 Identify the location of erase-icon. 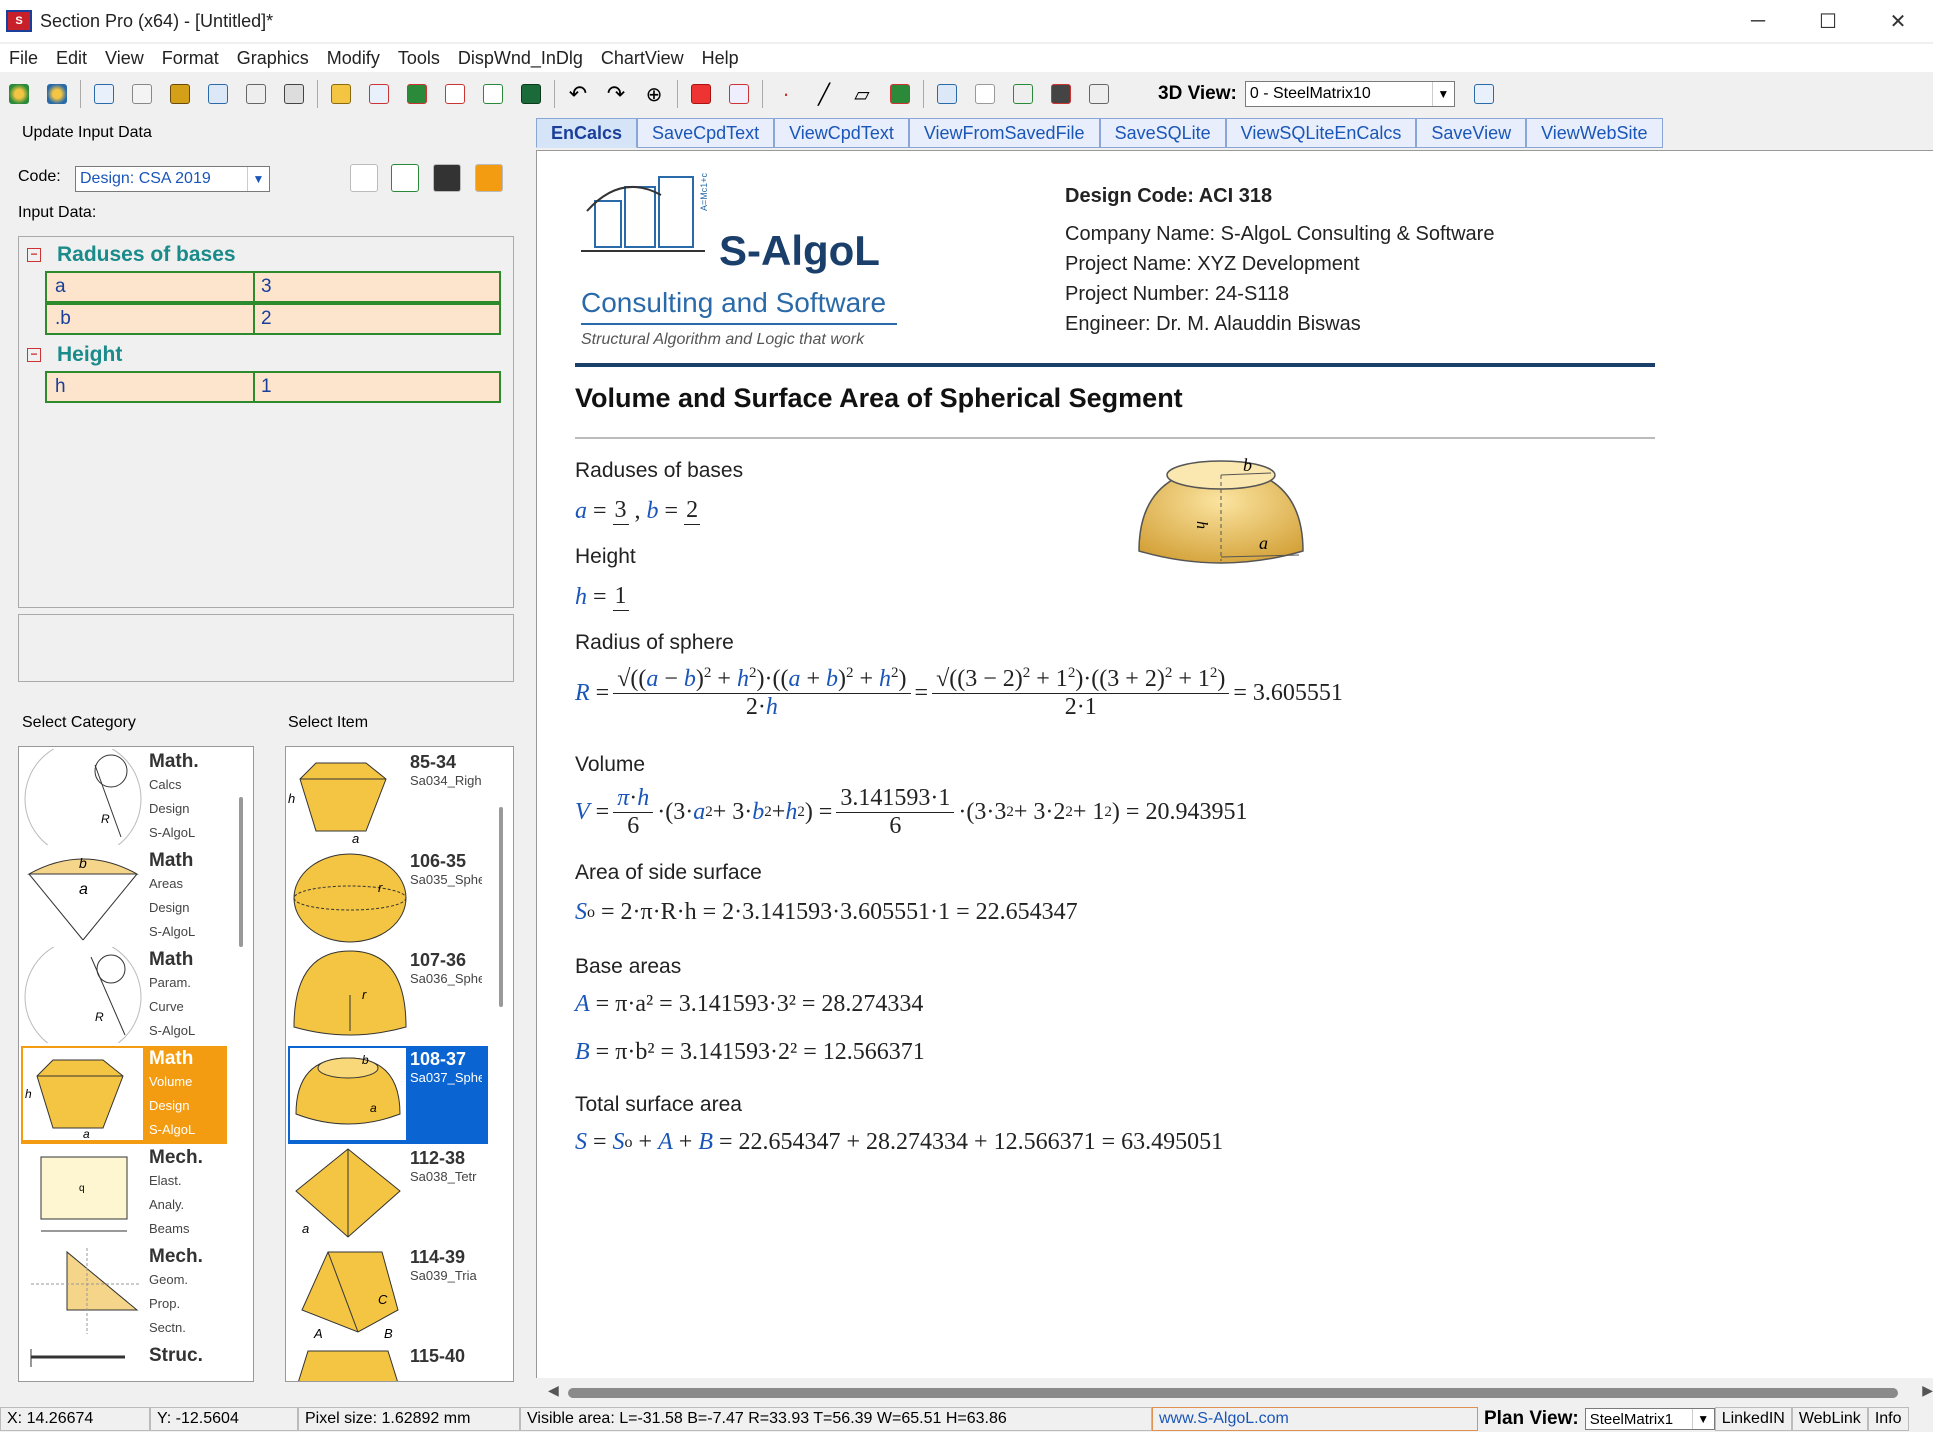
(739, 94).